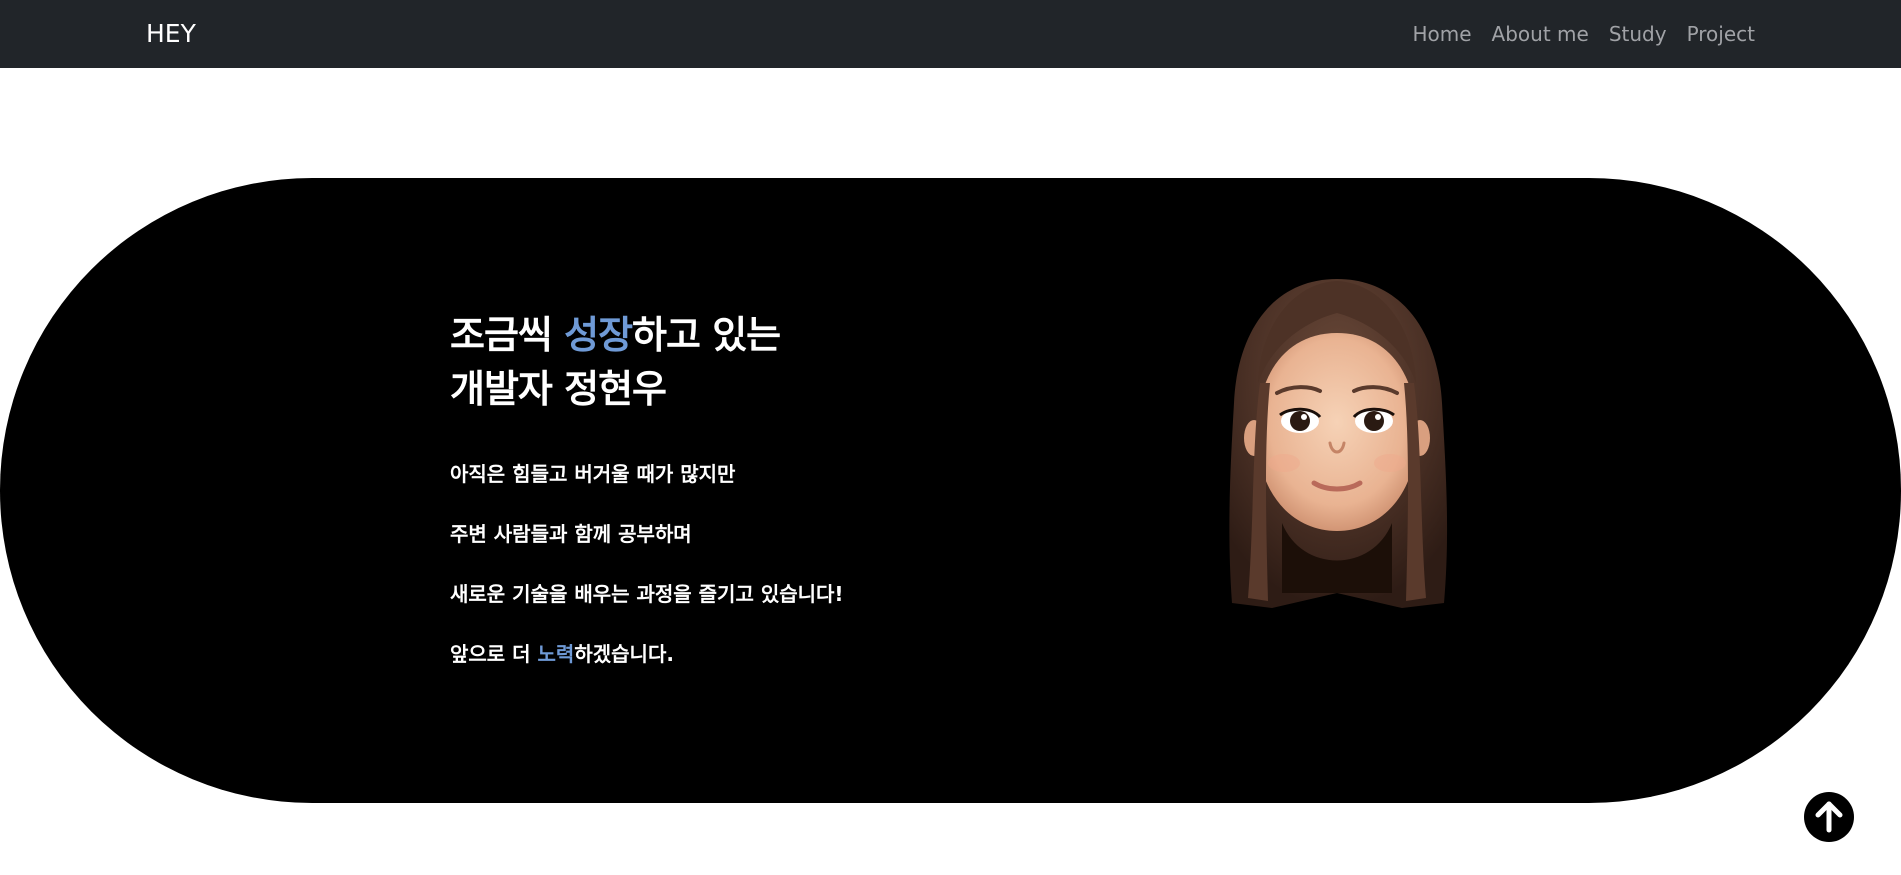 This screenshot has height=875, width=1901. Describe the element at coordinates (1338, 443) in the screenshot. I see `memoji-avatar` at that location.